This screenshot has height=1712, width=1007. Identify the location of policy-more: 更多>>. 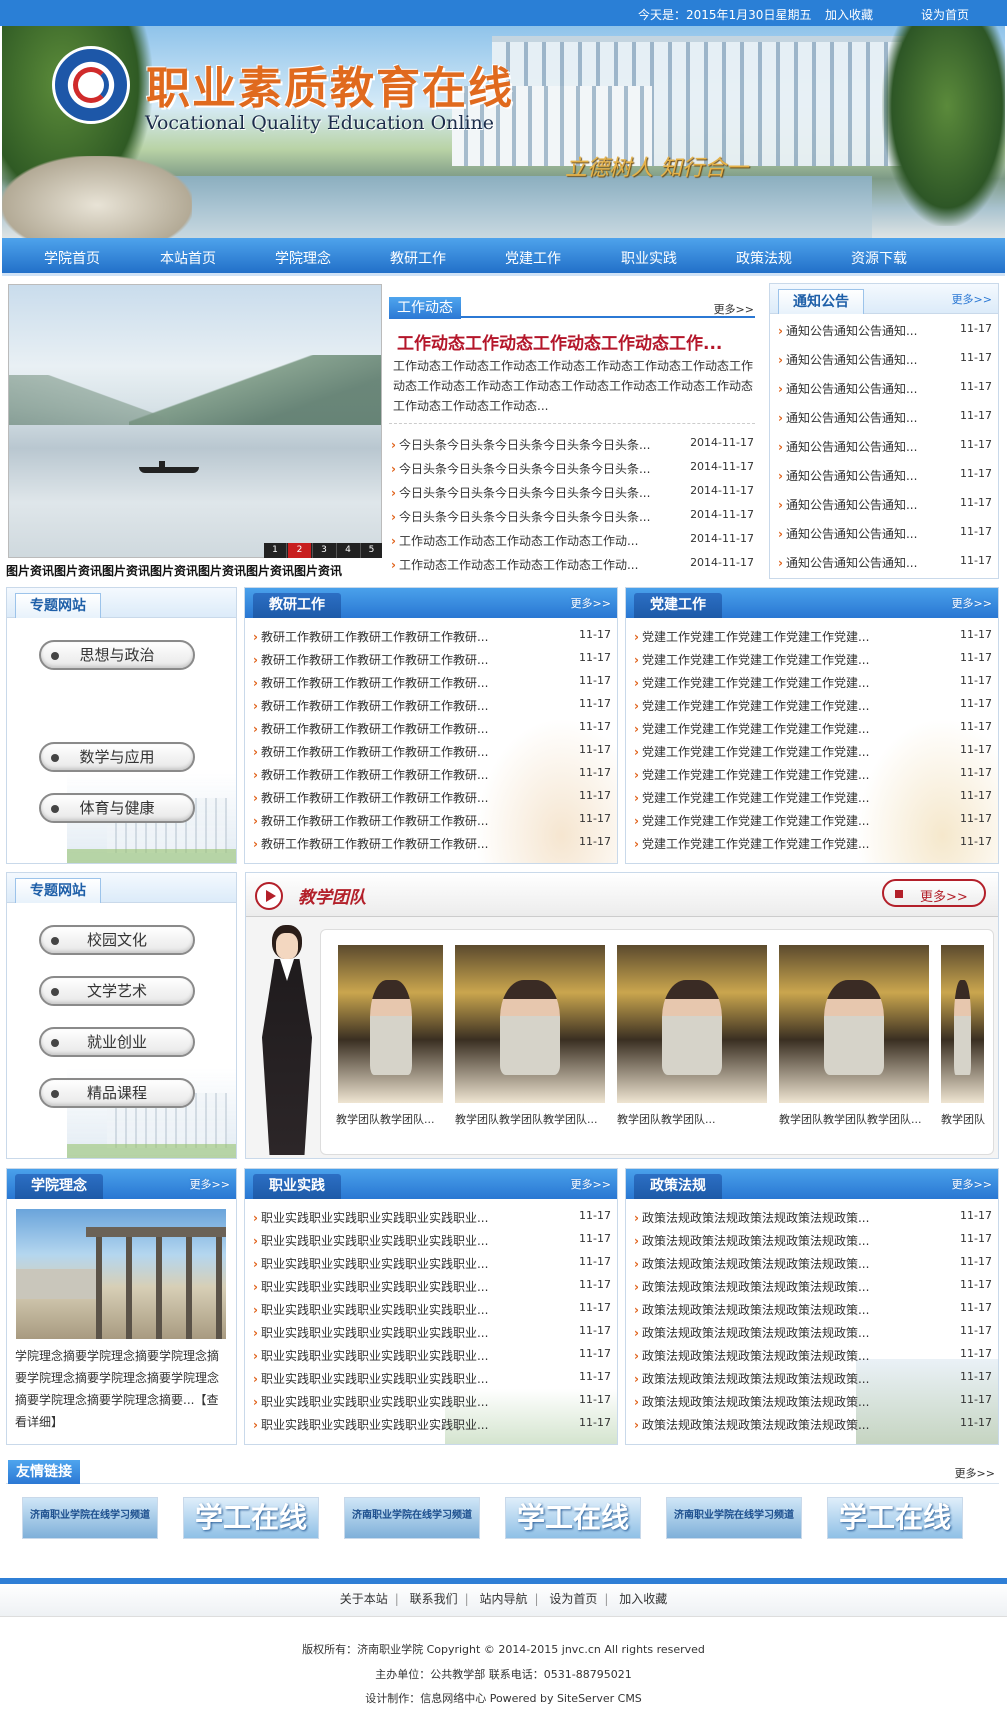
(972, 1184).